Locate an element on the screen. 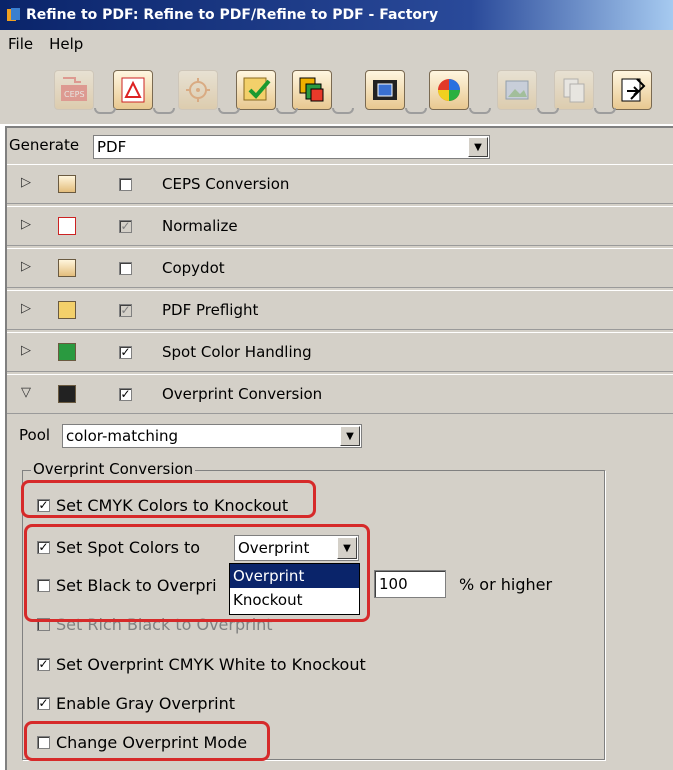 This screenshot has height=770, width=673. group-title: Overprint Conversion is located at coordinates (113, 469).